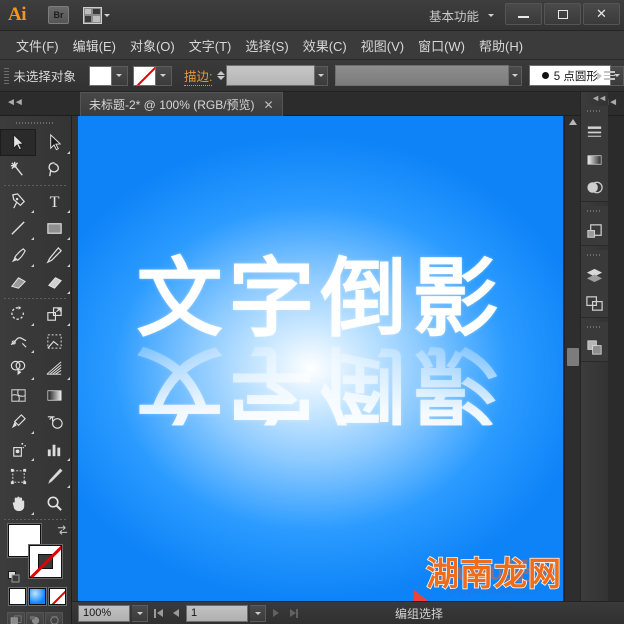 The width and height of the screenshot is (624, 624). What do you see at coordinates (54, 169) in the screenshot?
I see `lasso-tool` at bounding box center [54, 169].